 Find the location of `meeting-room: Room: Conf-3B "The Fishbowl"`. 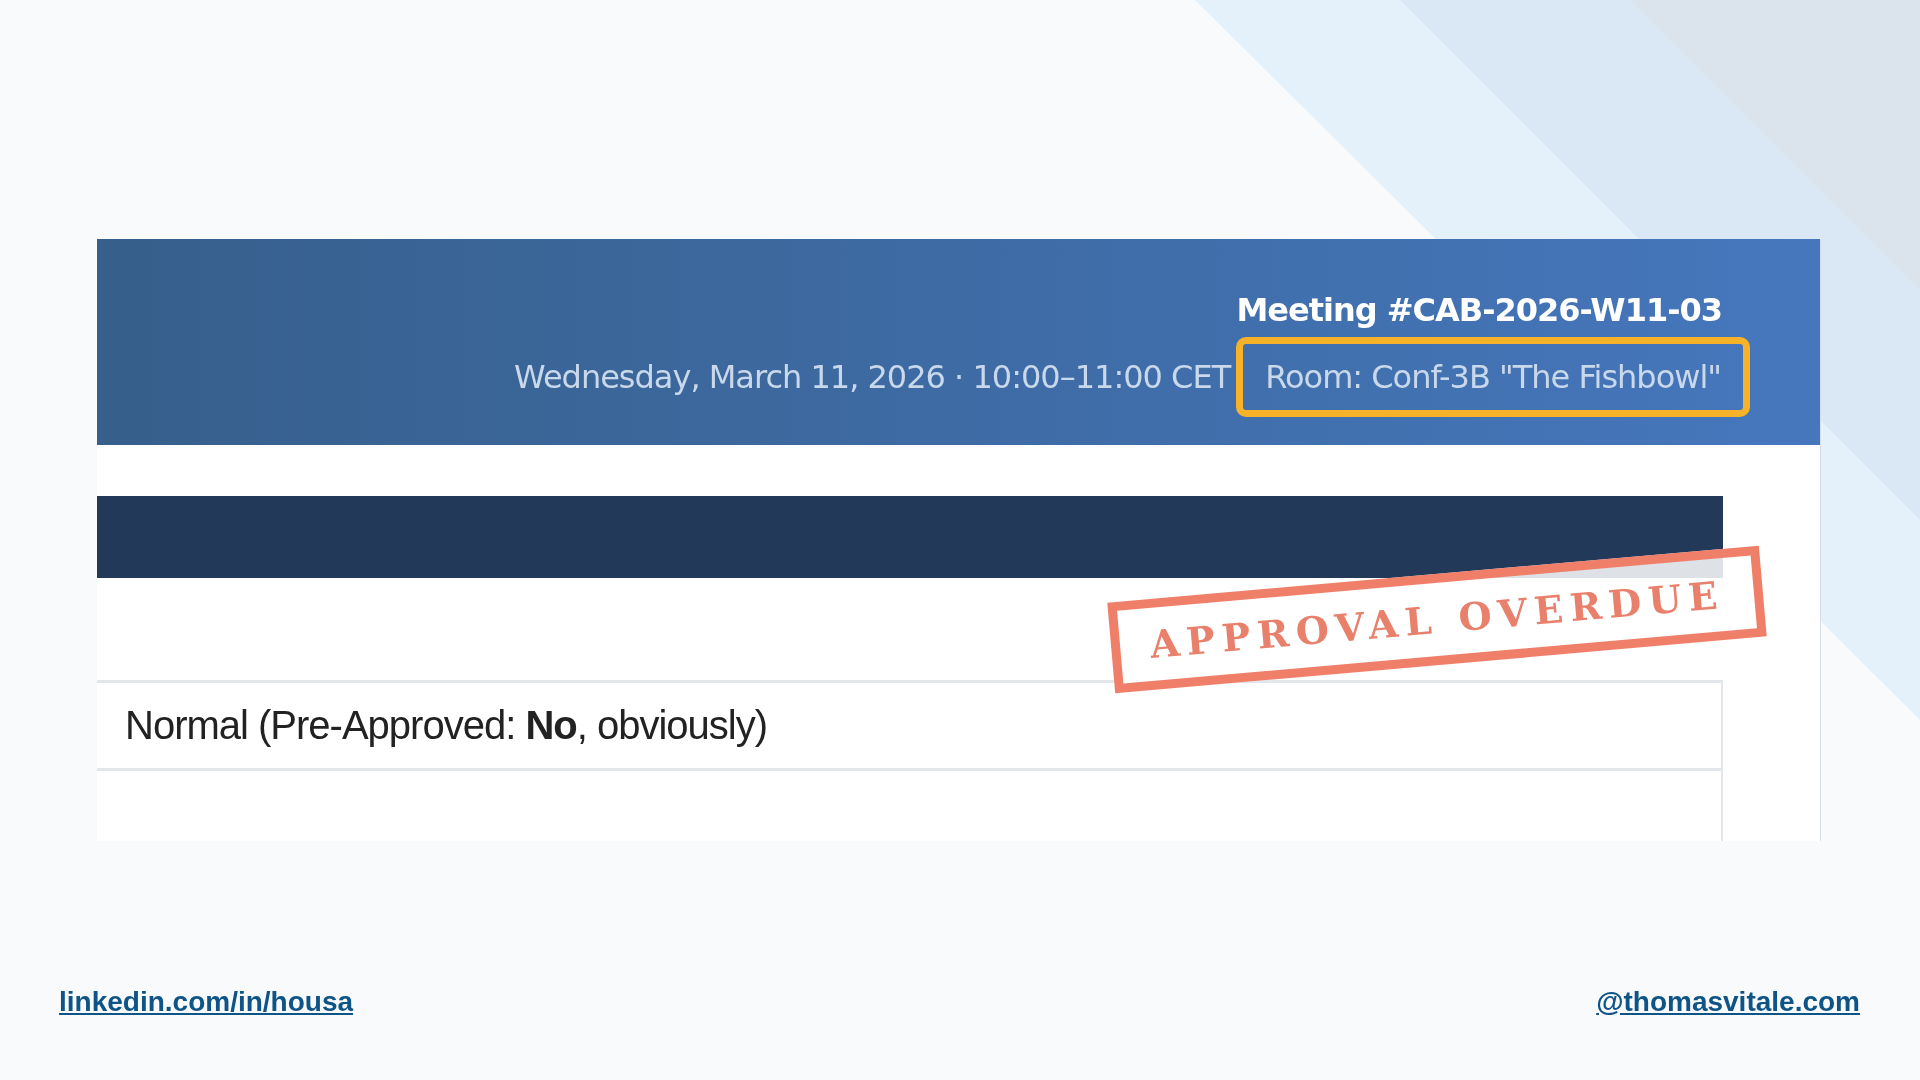

meeting-room: Room: Conf-3B "The Fishbowl" is located at coordinates (1493, 377).